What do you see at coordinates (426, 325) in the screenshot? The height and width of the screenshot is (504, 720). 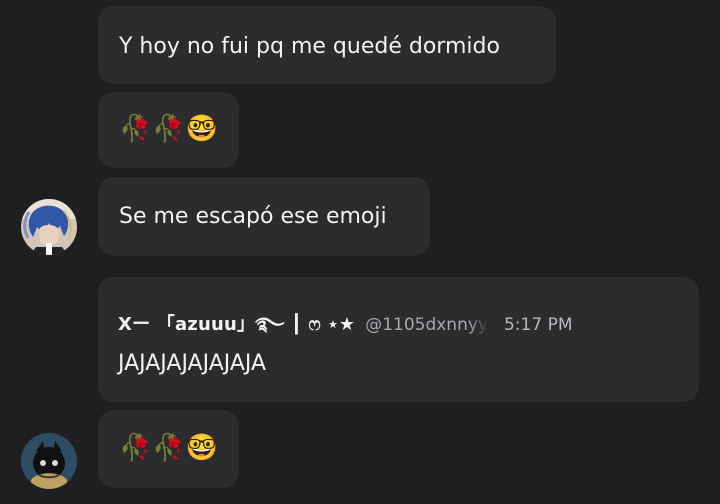 I see `reply-handle: @1105dxnnyy` at bounding box center [426, 325].